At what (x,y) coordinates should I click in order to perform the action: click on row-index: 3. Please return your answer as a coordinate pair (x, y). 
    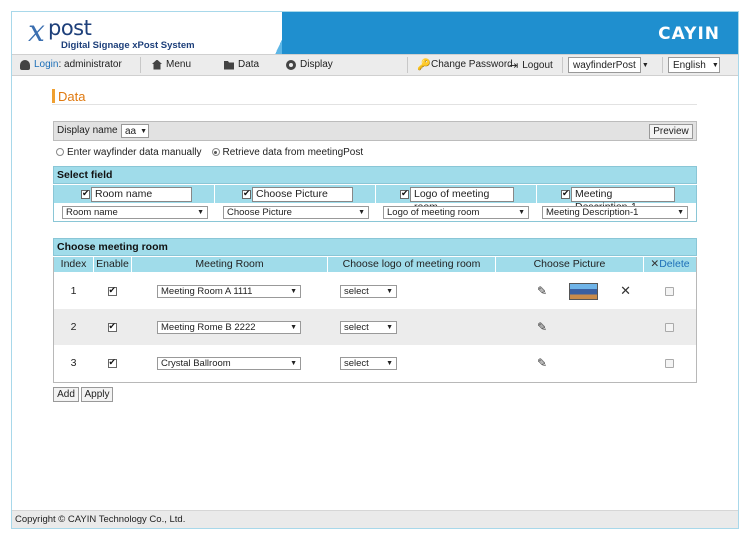
    Looking at the image, I should click on (73, 363).